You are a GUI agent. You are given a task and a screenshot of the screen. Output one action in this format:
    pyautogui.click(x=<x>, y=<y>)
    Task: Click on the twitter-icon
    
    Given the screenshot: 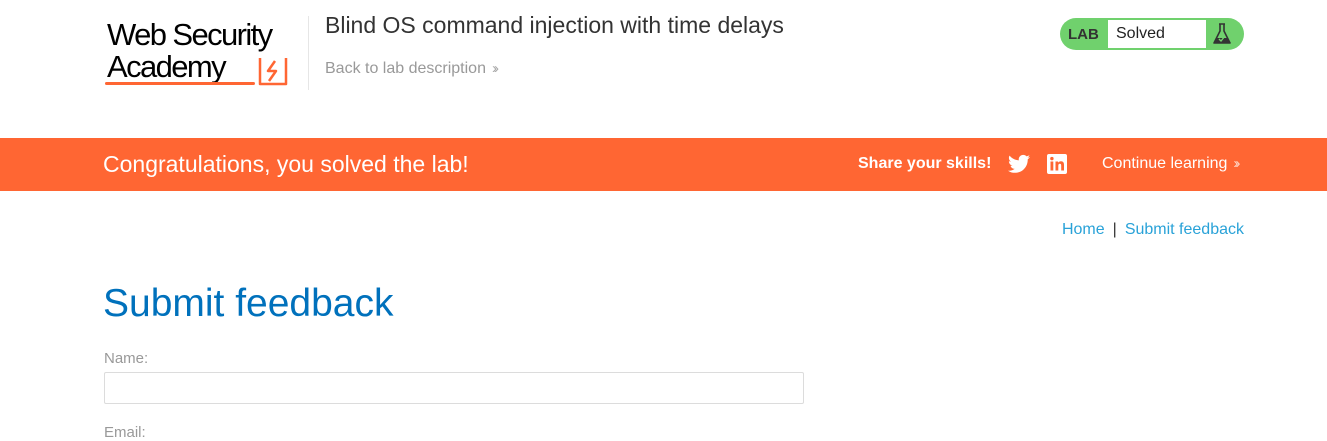 What is the action you would take?
    pyautogui.click(x=1019, y=164)
    